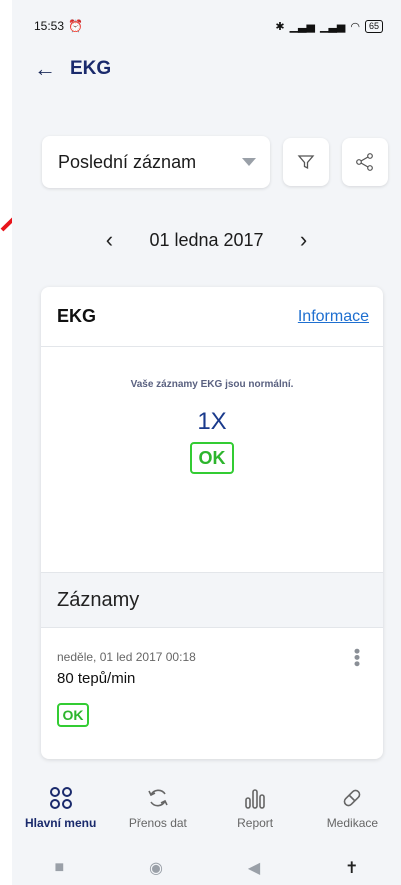  I want to click on summary-count: 1X, so click(212, 421).